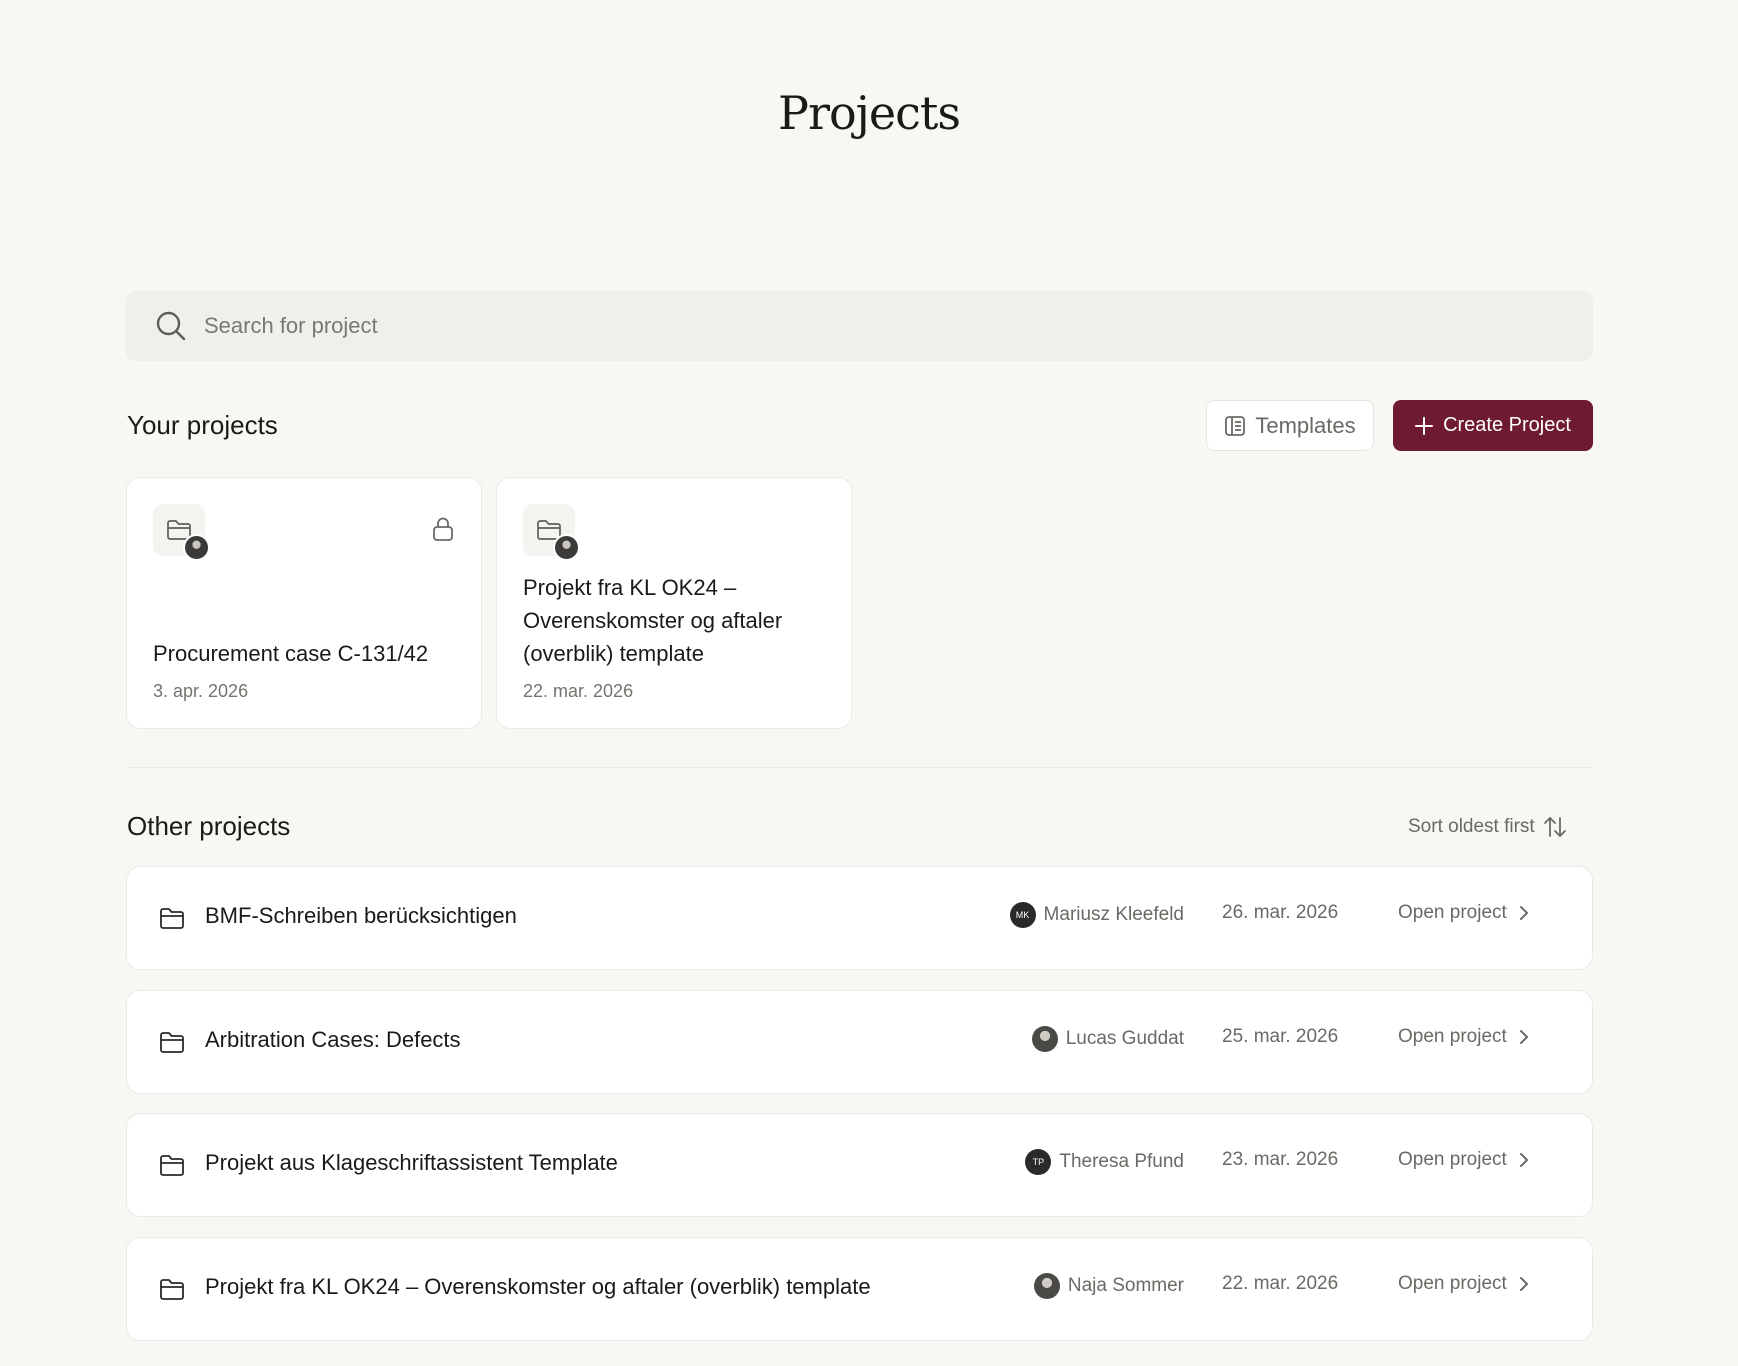  Describe the element at coordinates (1124, 1038) in the screenshot. I see `owner-name: Lucas Guddat` at that location.